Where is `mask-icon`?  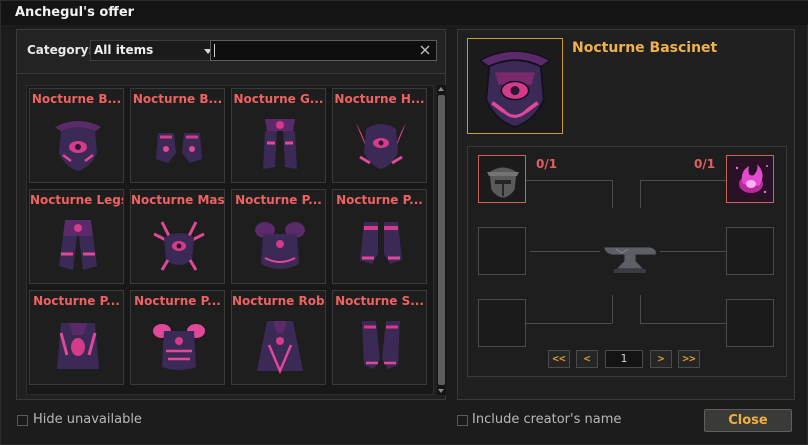 mask-icon is located at coordinates (179, 246).